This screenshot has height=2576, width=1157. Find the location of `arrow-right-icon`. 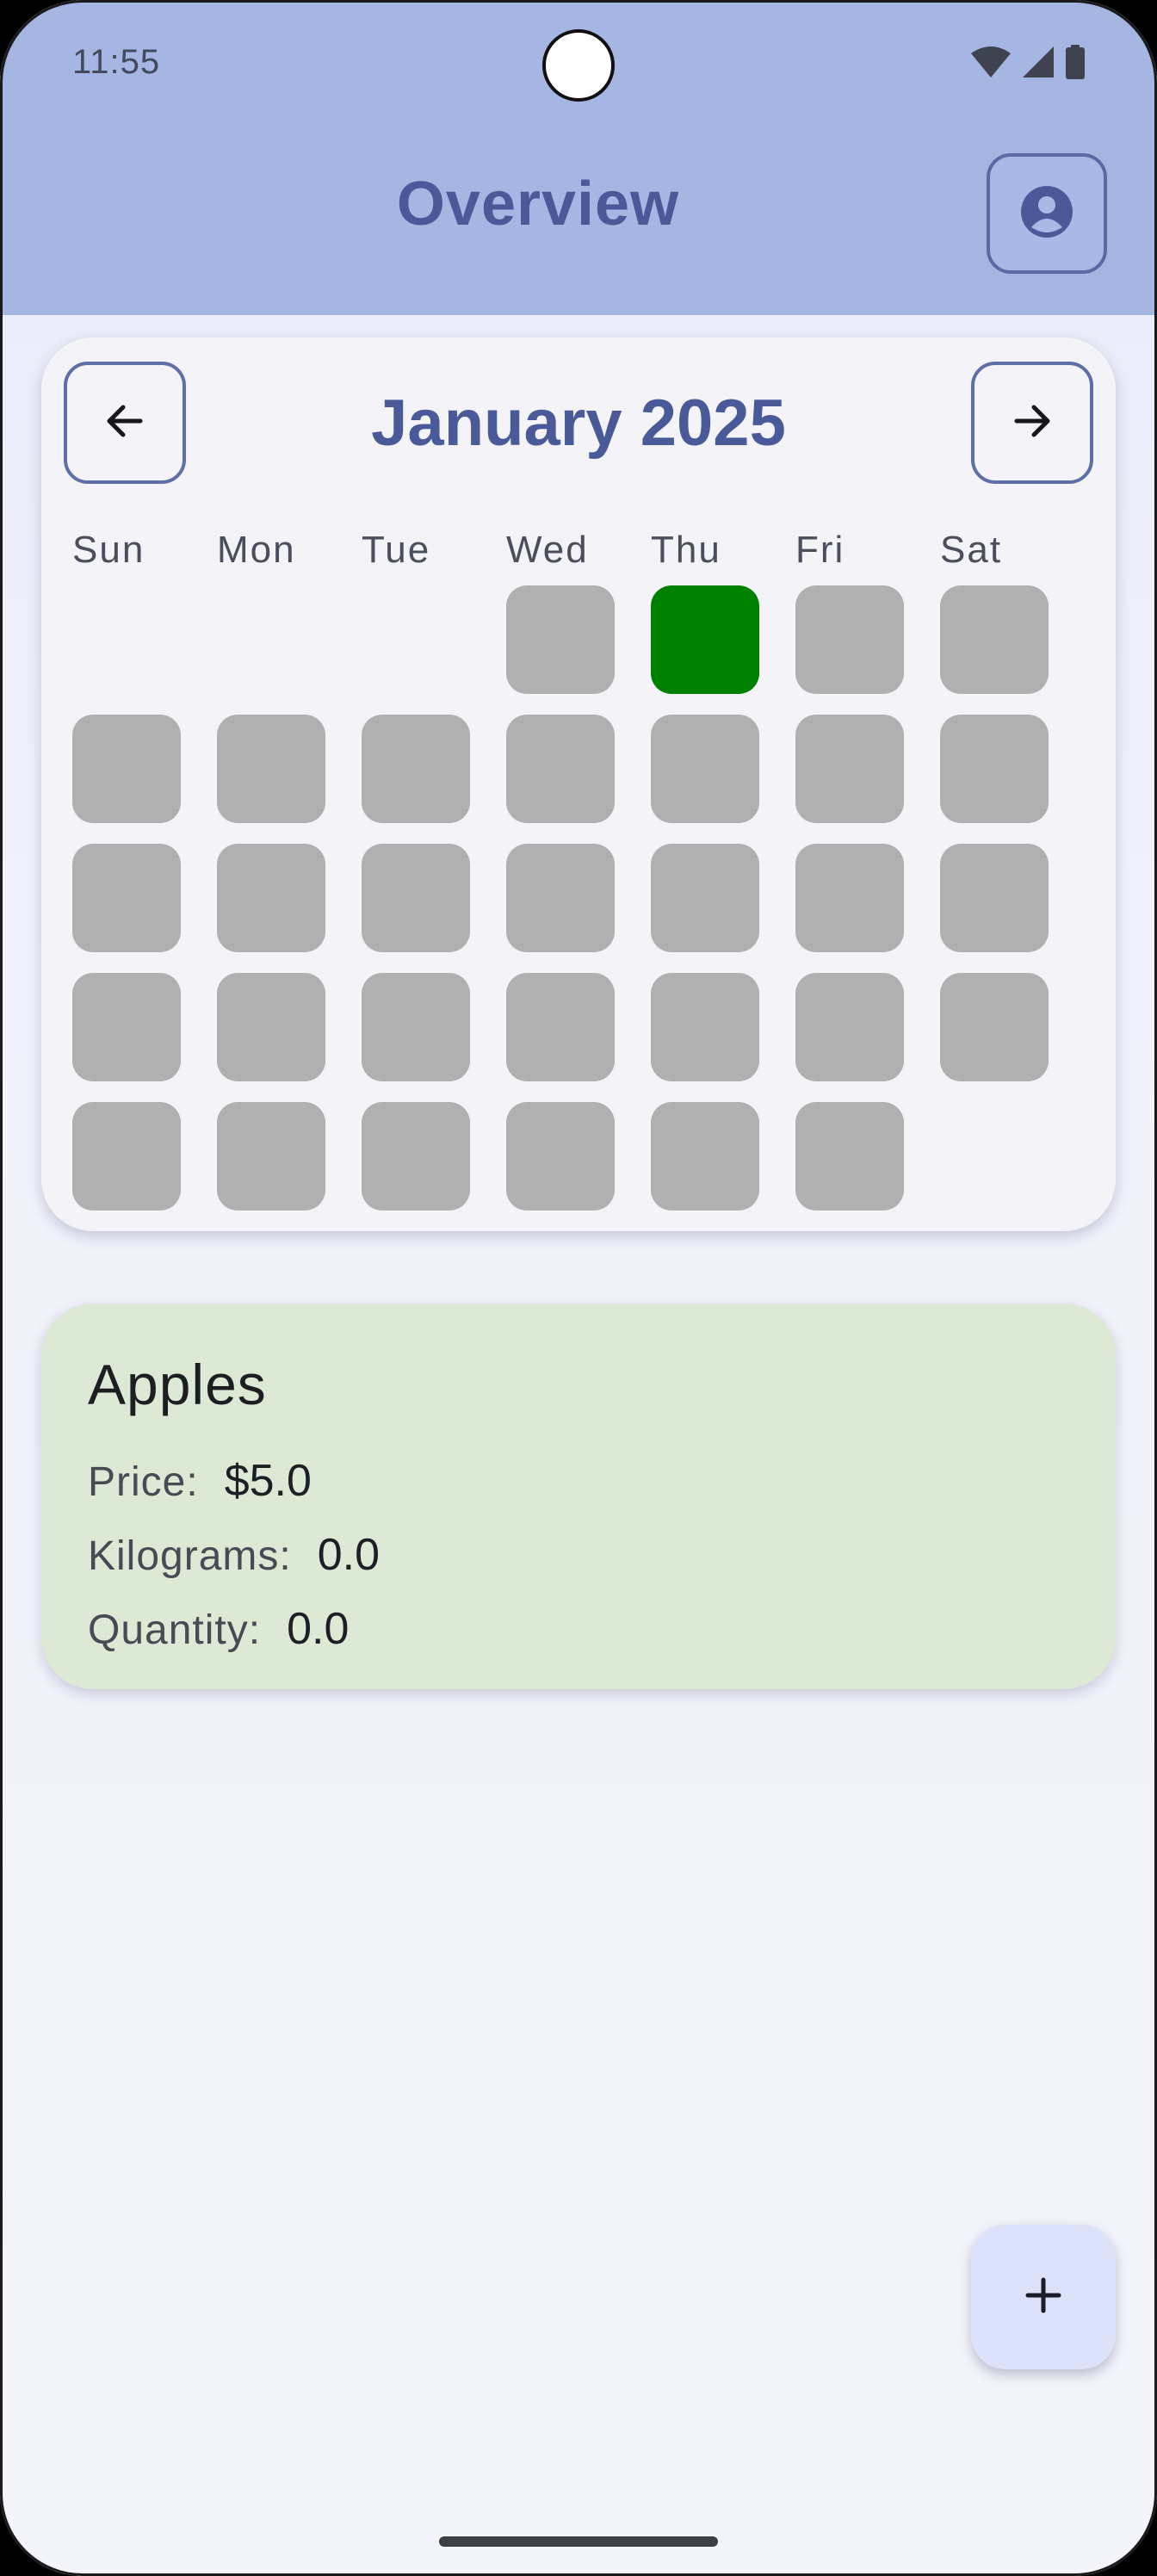

arrow-right-icon is located at coordinates (1032, 423).